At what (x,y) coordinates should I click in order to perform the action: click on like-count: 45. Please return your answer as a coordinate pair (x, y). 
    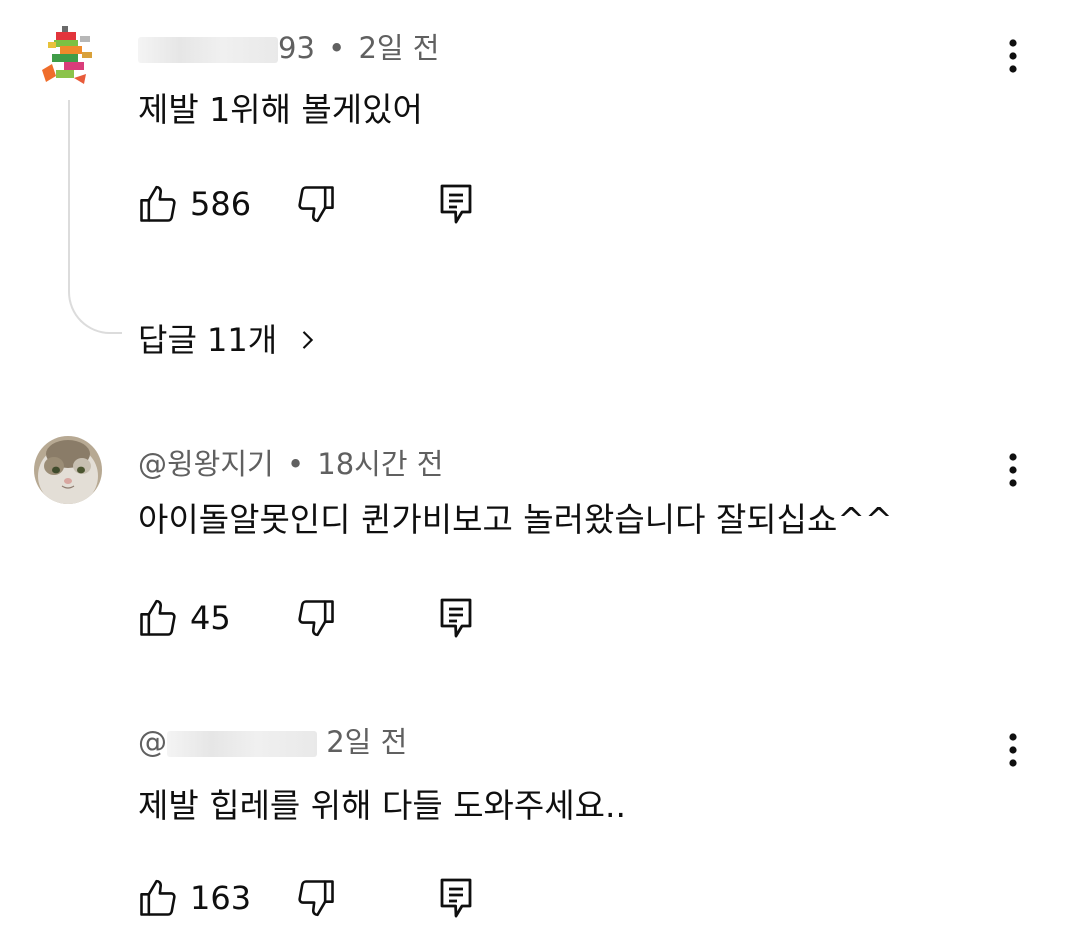
    Looking at the image, I should click on (210, 618).